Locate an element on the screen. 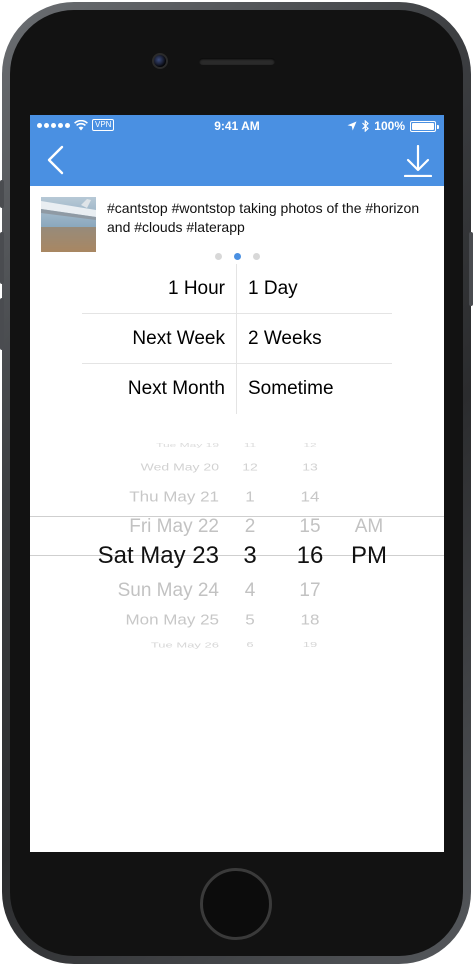  picker-date: Thu May 21 is located at coordinates (174, 497).